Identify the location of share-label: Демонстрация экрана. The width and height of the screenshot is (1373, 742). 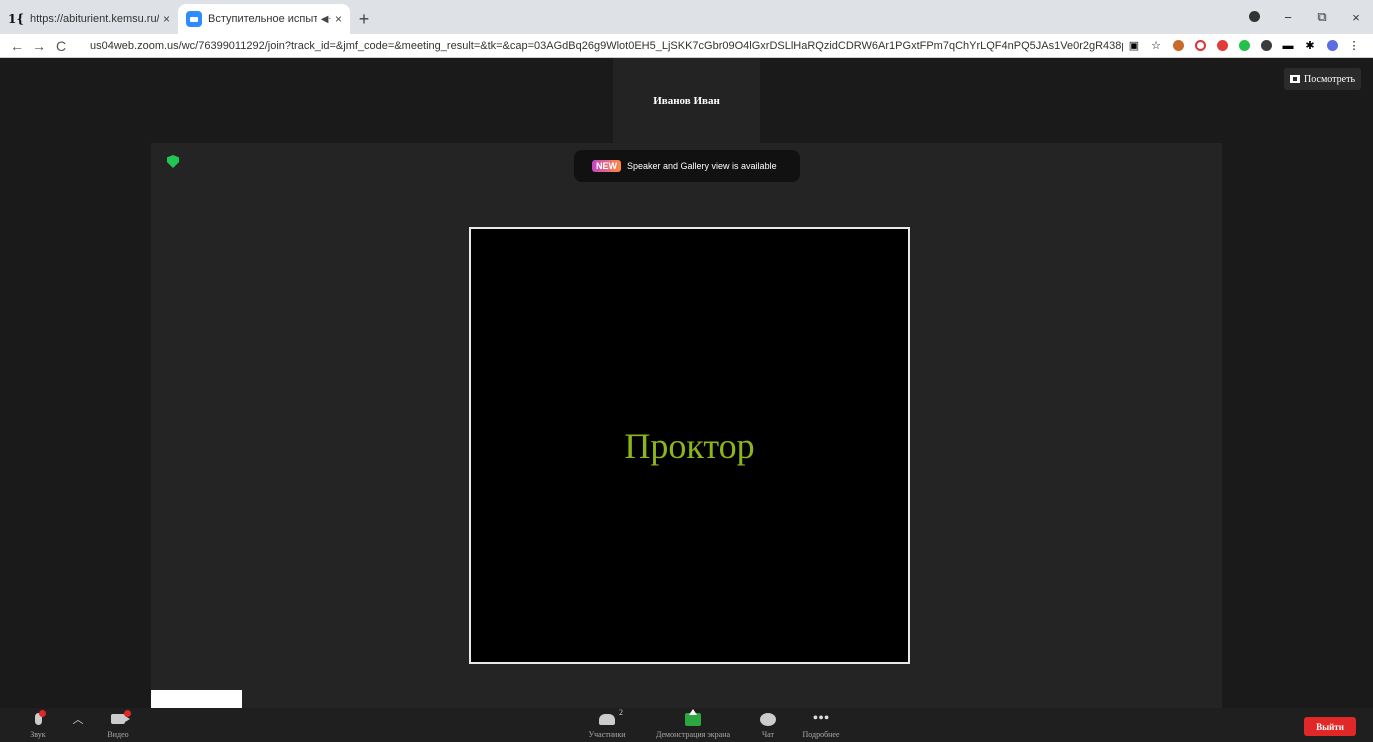
(693, 734).